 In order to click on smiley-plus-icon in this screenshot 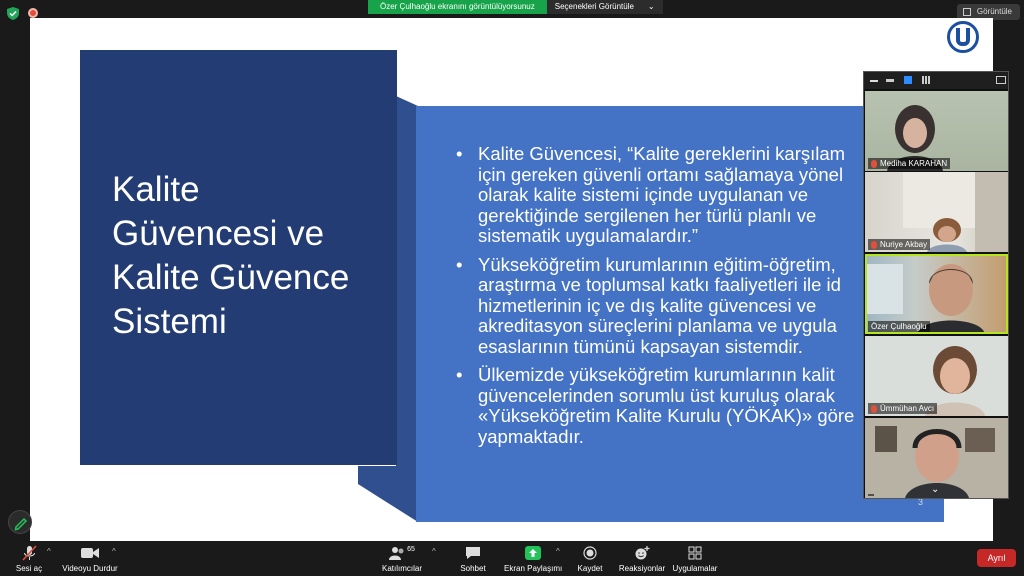, I will do `click(642, 553)`.